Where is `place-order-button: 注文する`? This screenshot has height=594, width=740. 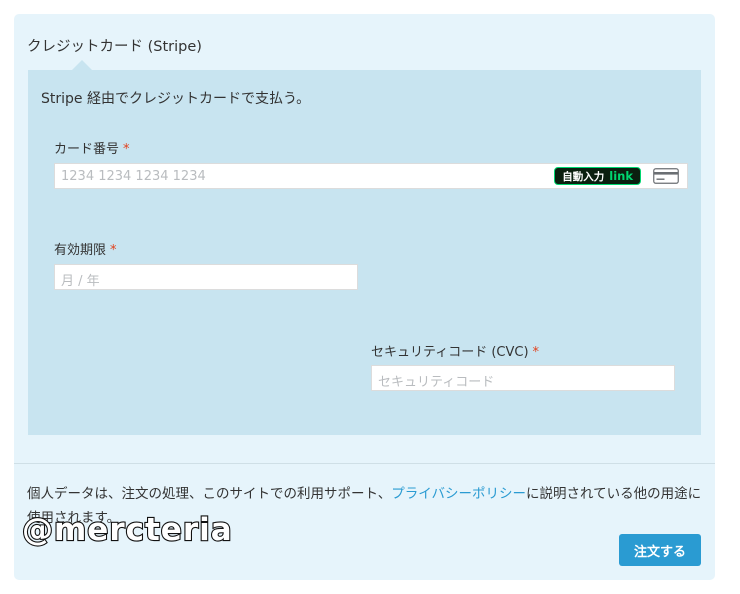
place-order-button: 注文する is located at coordinates (660, 550).